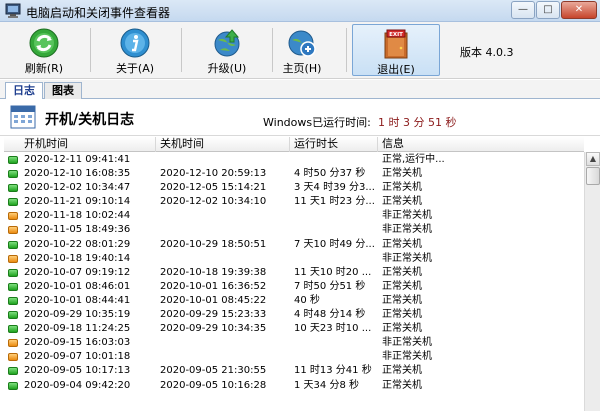 The width and height of the screenshot is (600, 411). Describe the element at coordinates (213, 385) in the screenshot. I see `cell-shutdown-time: 2020-09-05 10:16:28` at that location.